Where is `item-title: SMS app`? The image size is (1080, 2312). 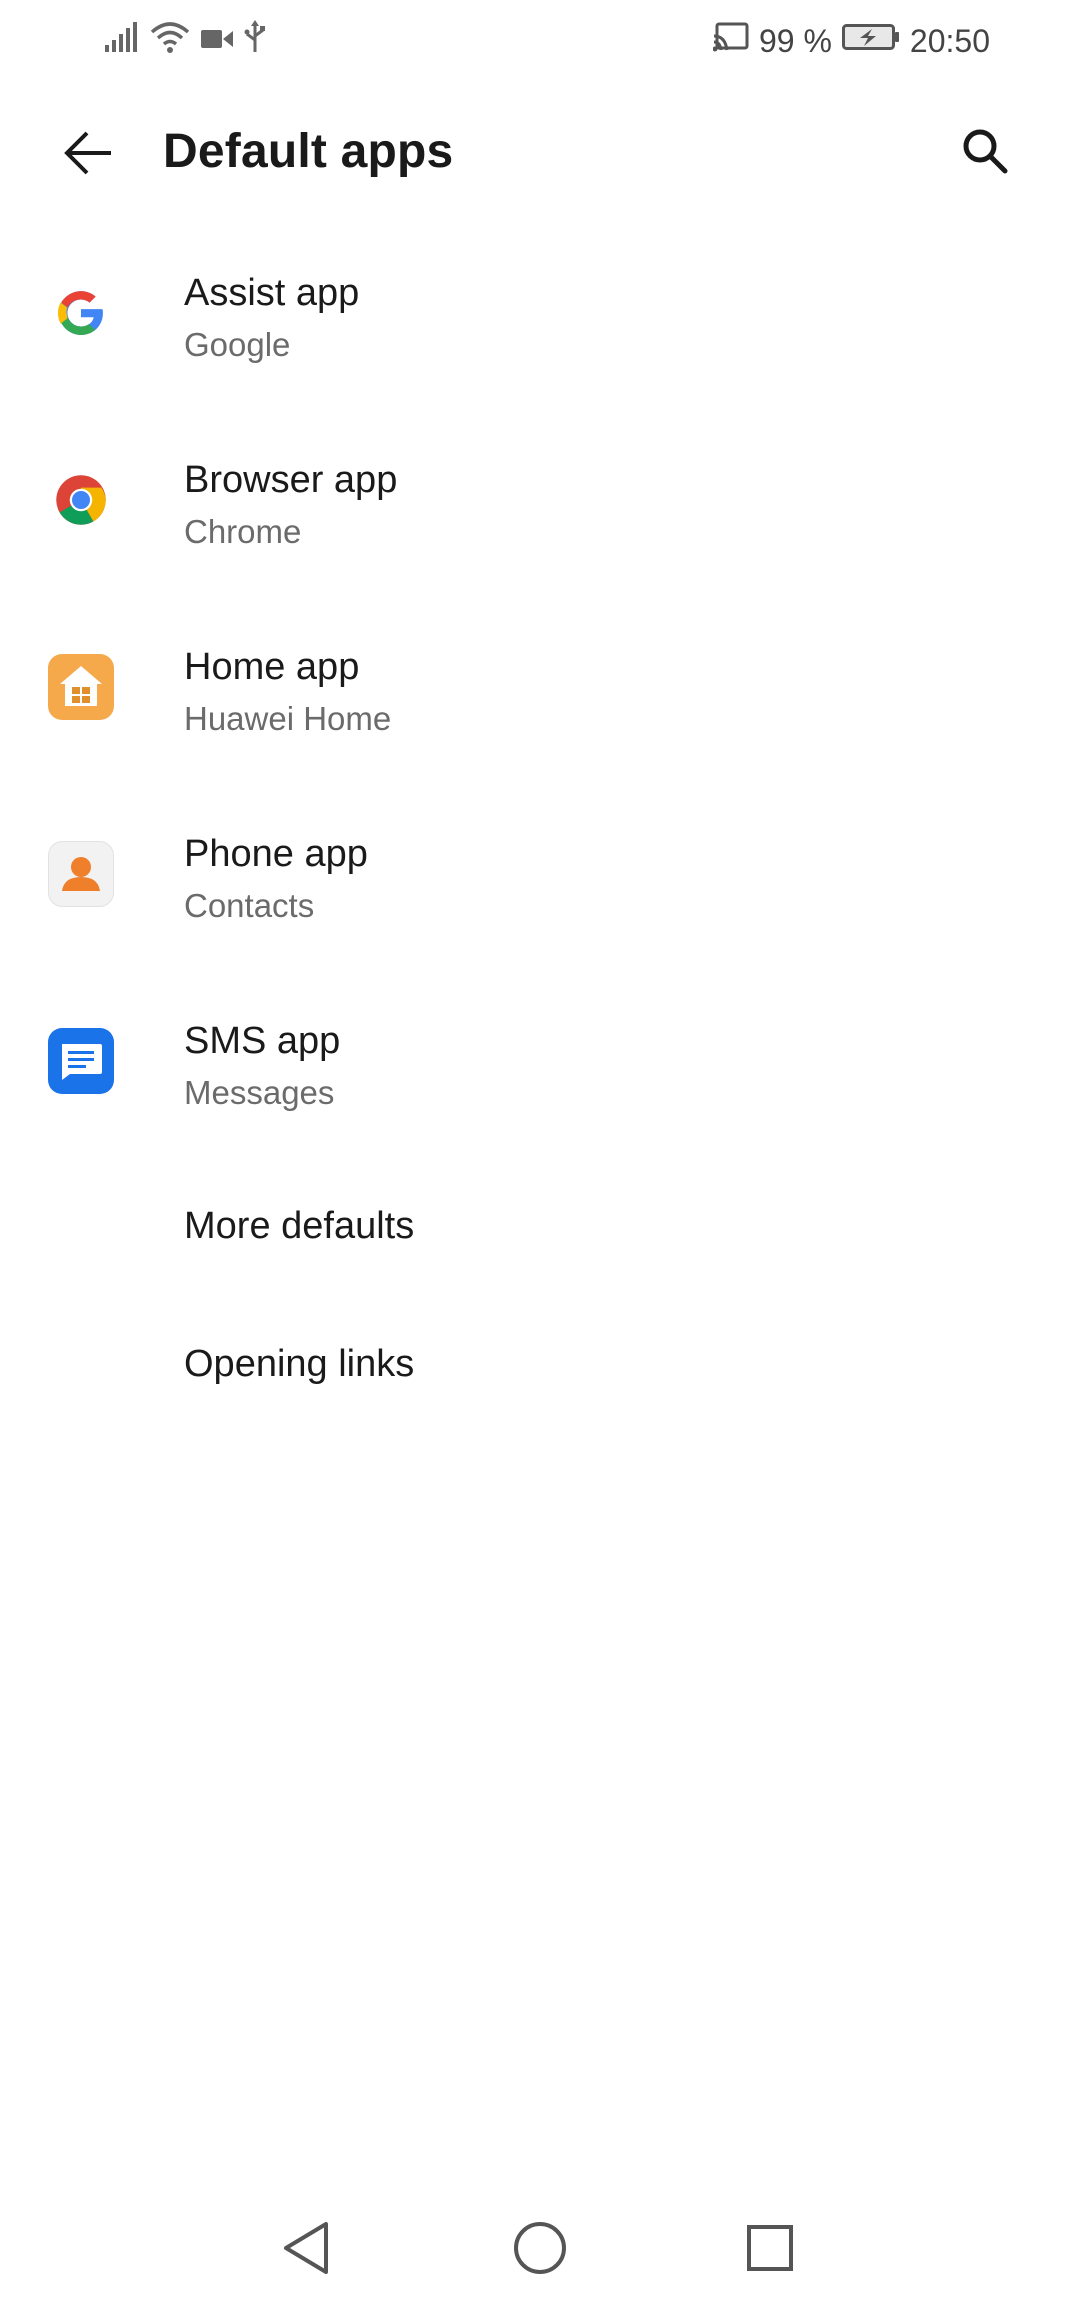 item-title: SMS app is located at coordinates (262, 1041).